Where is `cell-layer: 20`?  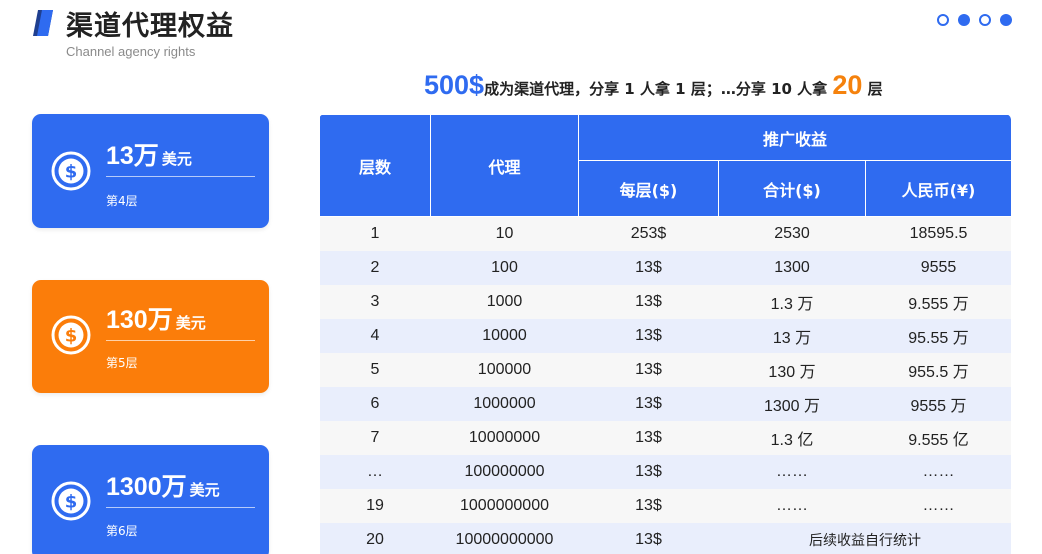
cell-layer: 20 is located at coordinates (375, 538).